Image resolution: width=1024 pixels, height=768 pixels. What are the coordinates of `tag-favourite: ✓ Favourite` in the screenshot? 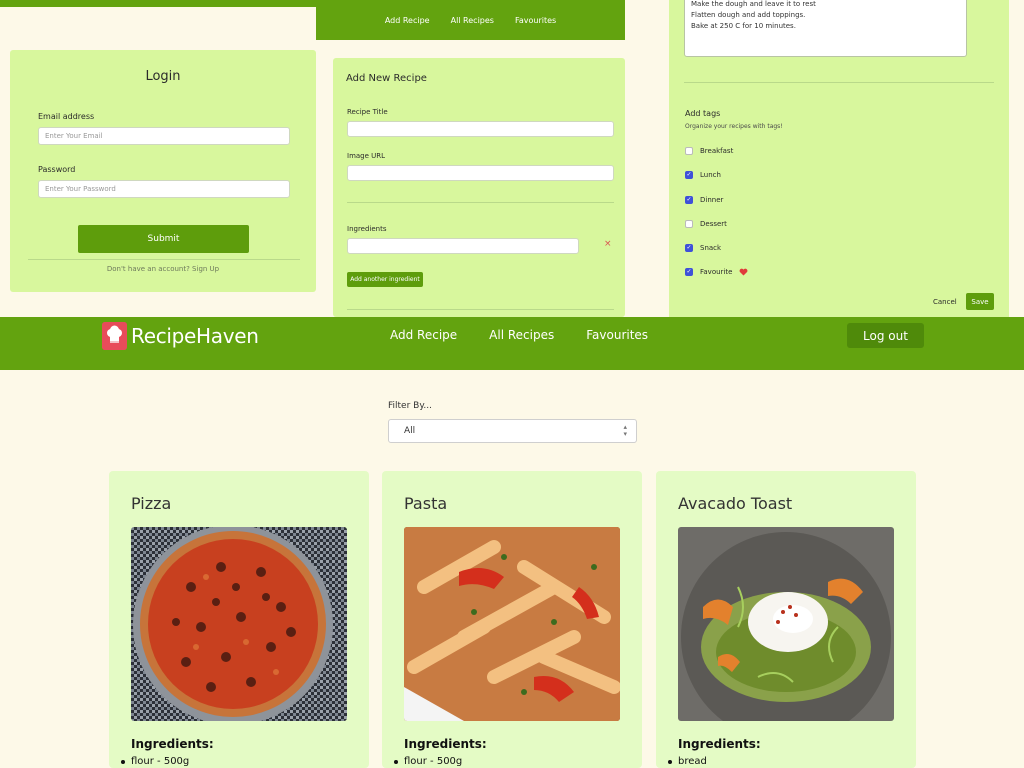 It's located at (716, 272).